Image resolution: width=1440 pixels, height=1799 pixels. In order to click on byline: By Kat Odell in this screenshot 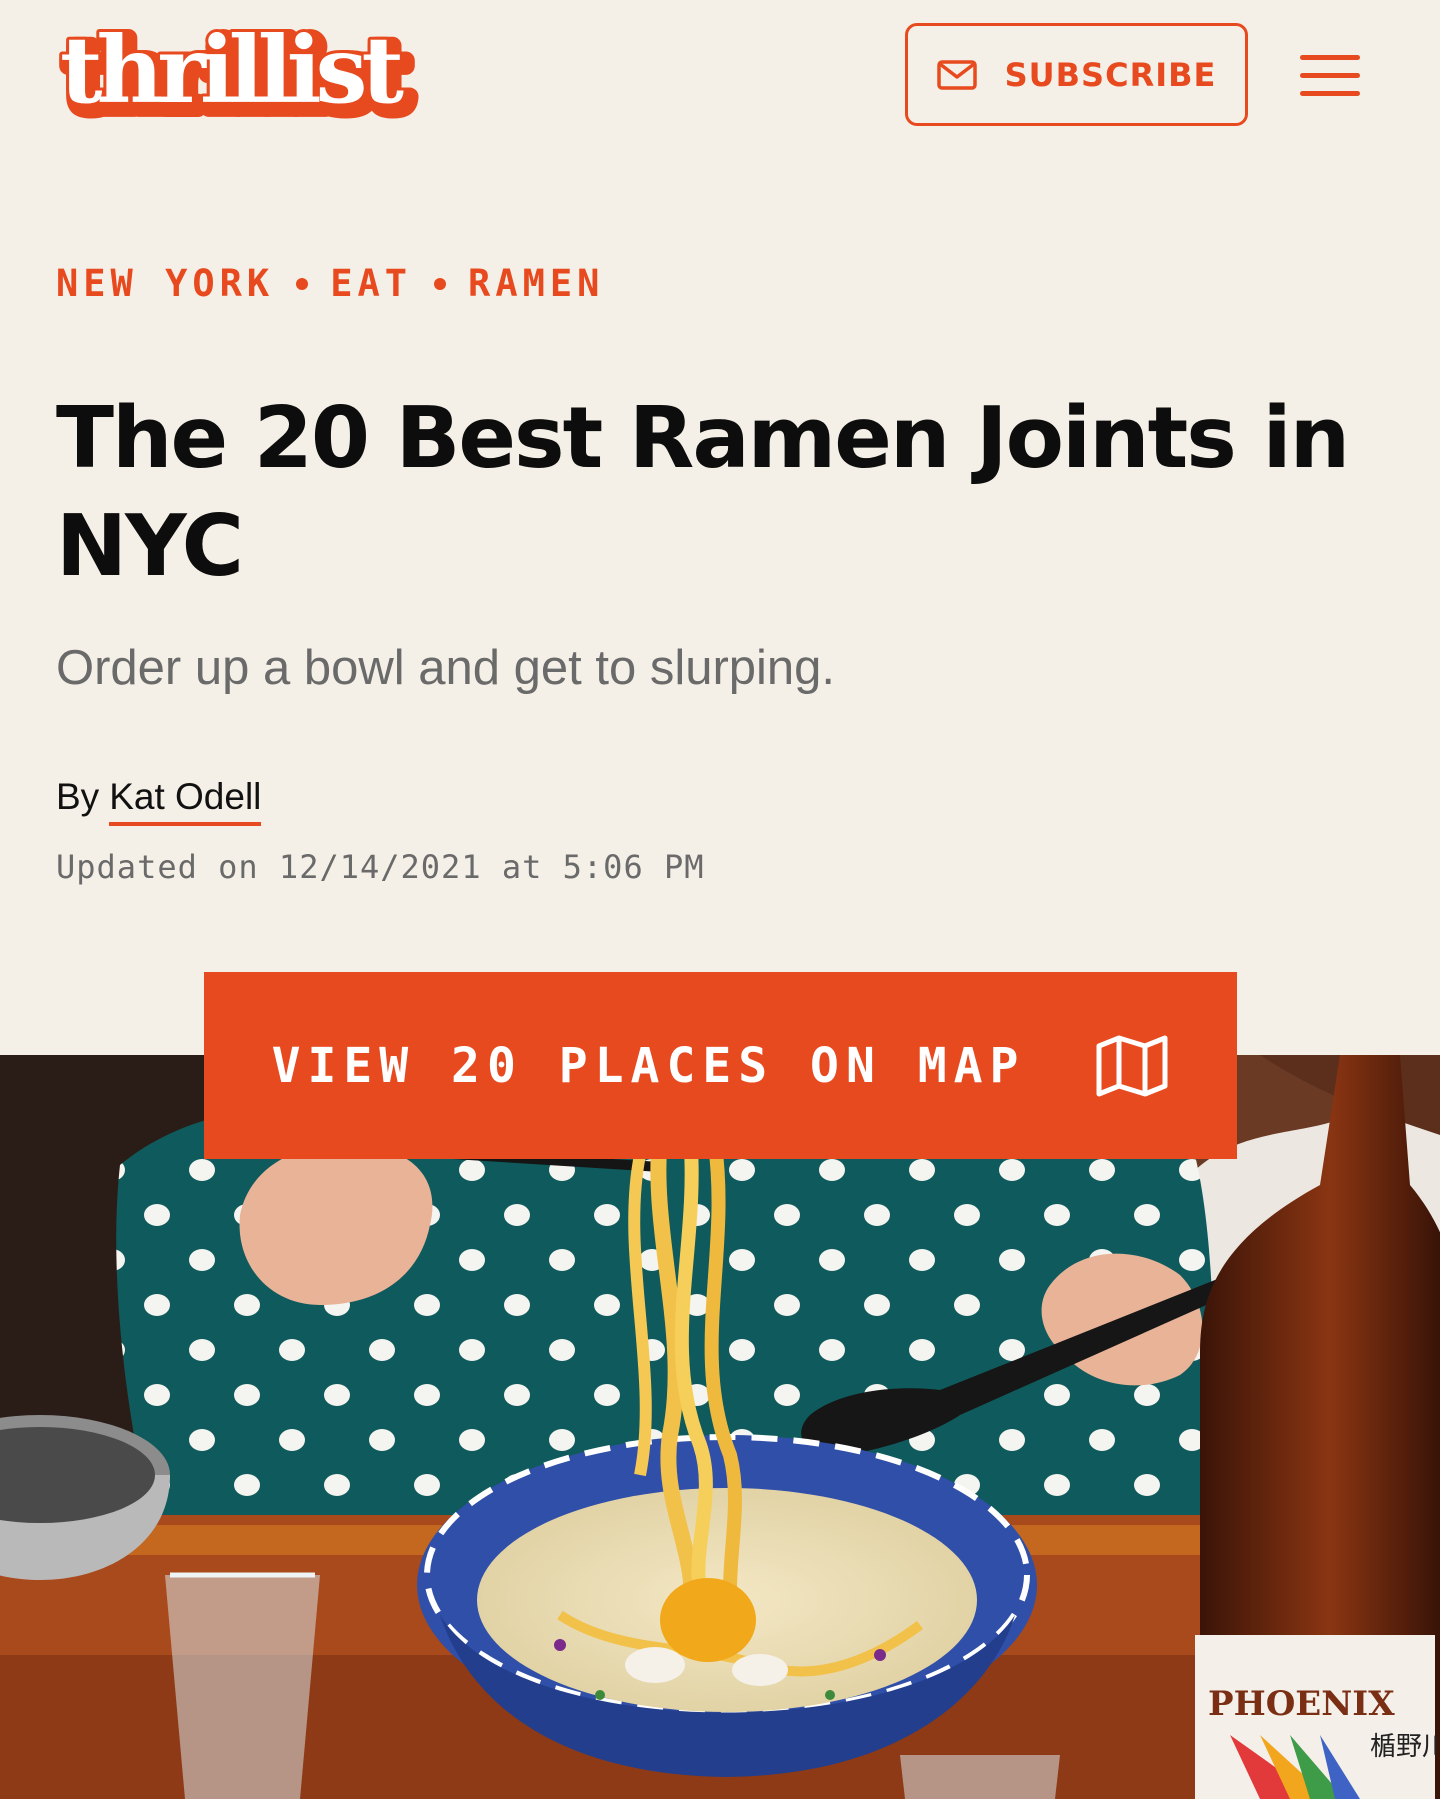, I will do `click(159, 801)`.